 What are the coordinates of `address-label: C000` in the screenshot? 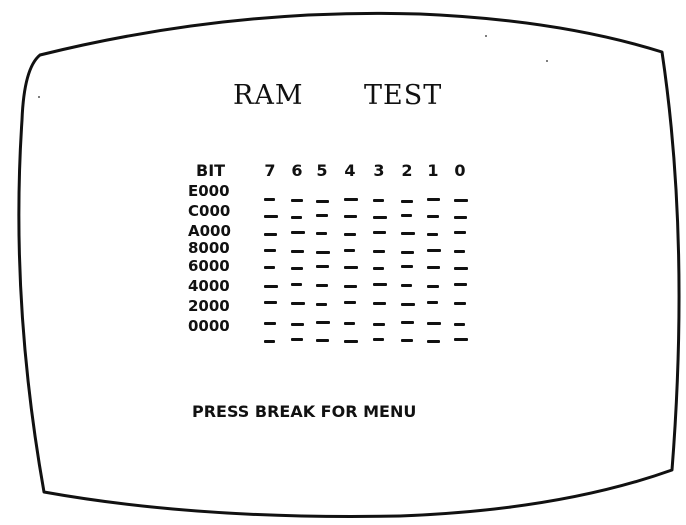 It's located at (209, 211).